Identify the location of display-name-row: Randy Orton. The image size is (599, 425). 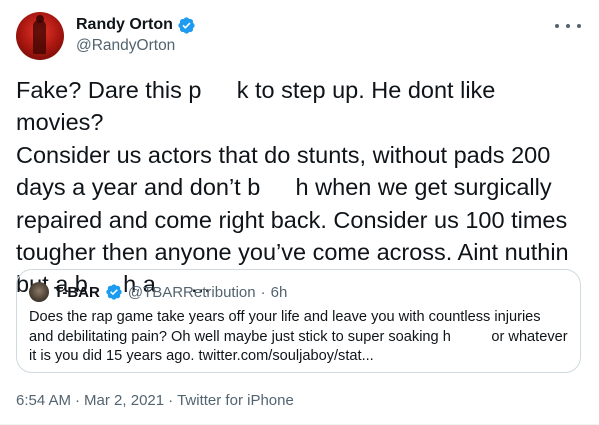
(136, 25).